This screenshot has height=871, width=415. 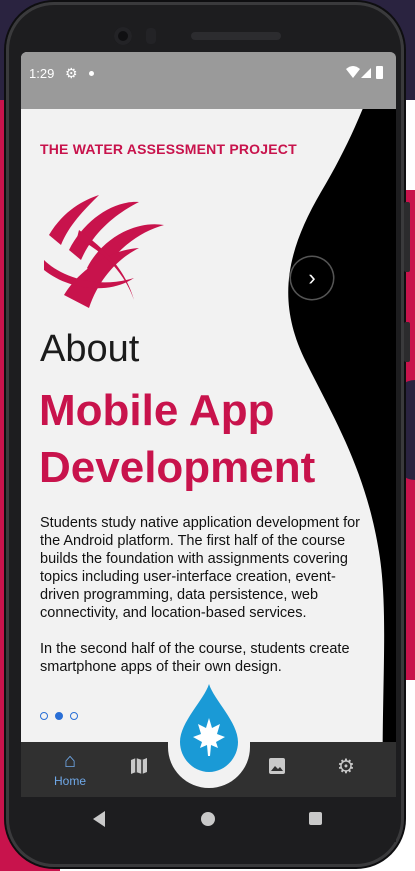 What do you see at coordinates (315, 818) in the screenshot?
I see `recent-apps-icon` at bounding box center [315, 818].